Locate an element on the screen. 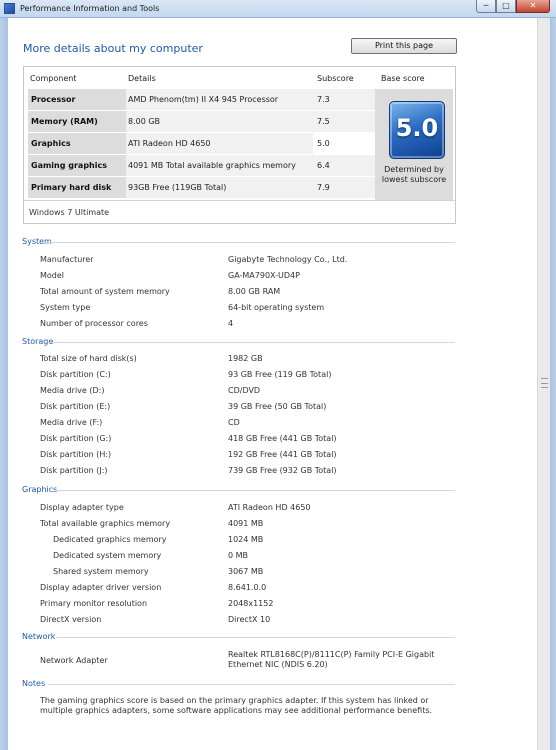  graphics-dedicated-memory-label: Dedicated graphics memory is located at coordinates (110, 539).